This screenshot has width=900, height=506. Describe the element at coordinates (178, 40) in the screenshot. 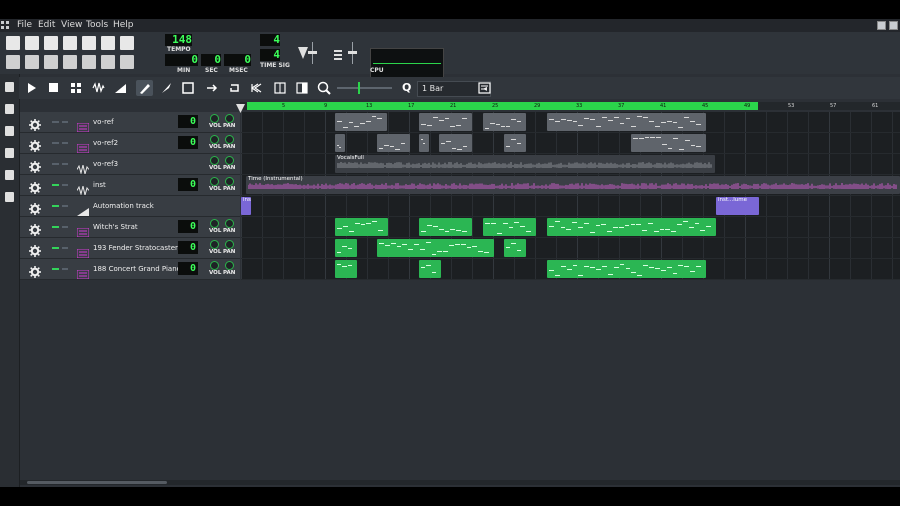

I see `tempo-display: 148` at that location.